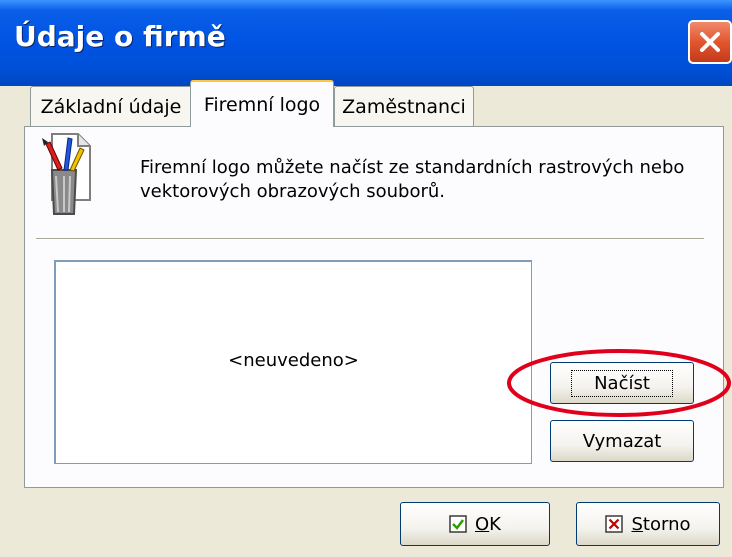  I want to click on logo-placeholder-text: <neuvedeno>, so click(293, 360).